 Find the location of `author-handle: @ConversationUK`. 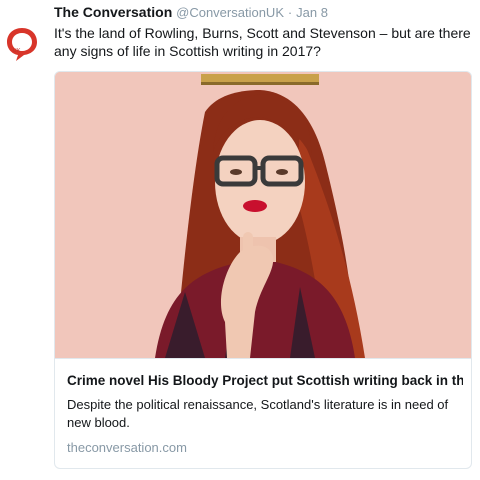

author-handle: @ConversationUK is located at coordinates (230, 12).